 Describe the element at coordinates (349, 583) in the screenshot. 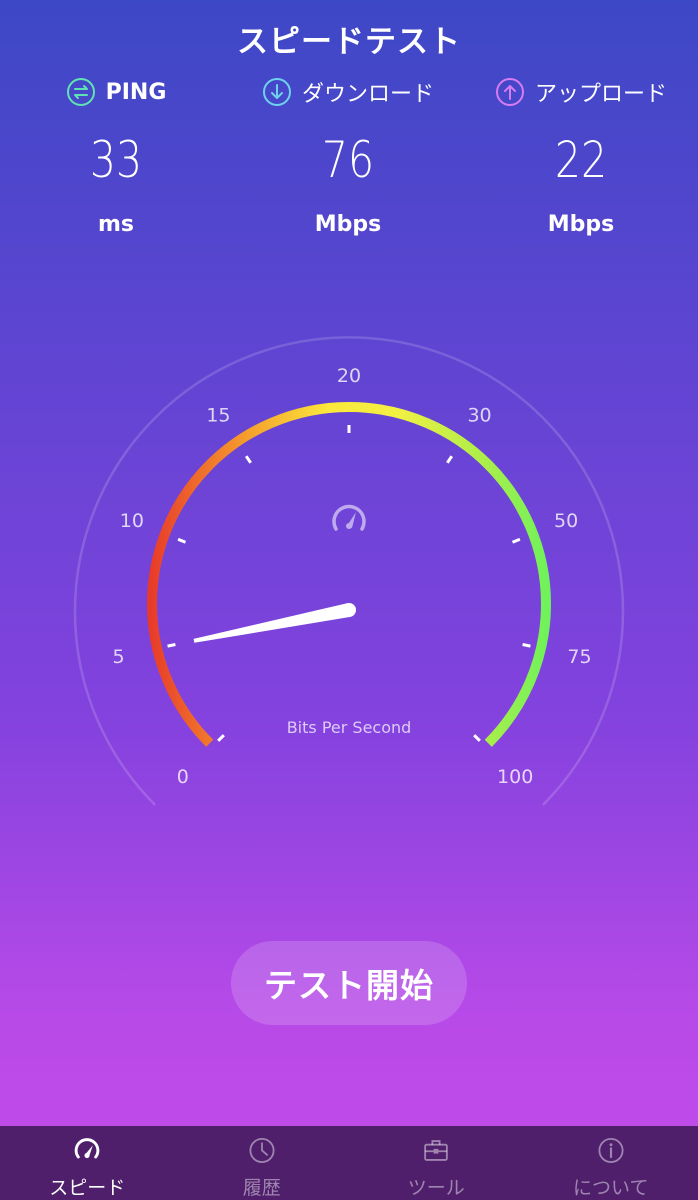

I see `gauge-ticks` at that location.